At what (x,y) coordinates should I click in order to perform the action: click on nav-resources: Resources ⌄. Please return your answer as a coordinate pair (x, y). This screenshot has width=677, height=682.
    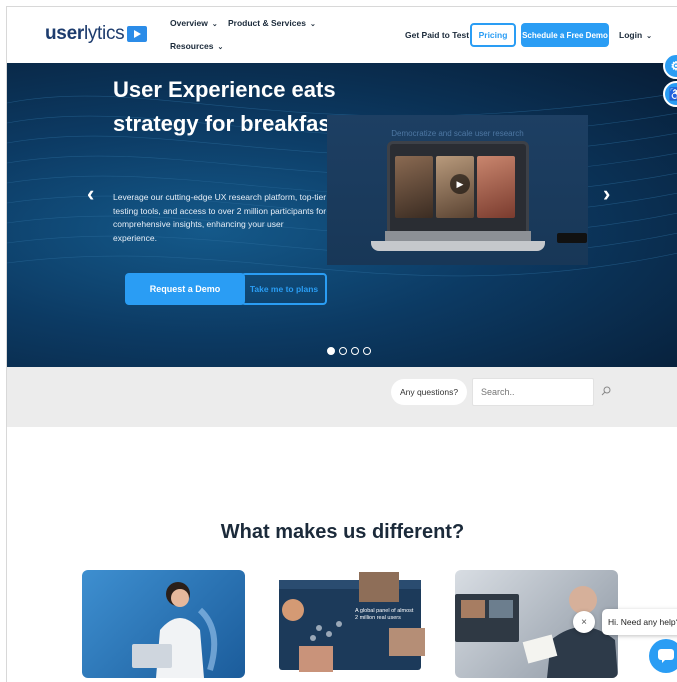
    Looking at the image, I should click on (196, 46).